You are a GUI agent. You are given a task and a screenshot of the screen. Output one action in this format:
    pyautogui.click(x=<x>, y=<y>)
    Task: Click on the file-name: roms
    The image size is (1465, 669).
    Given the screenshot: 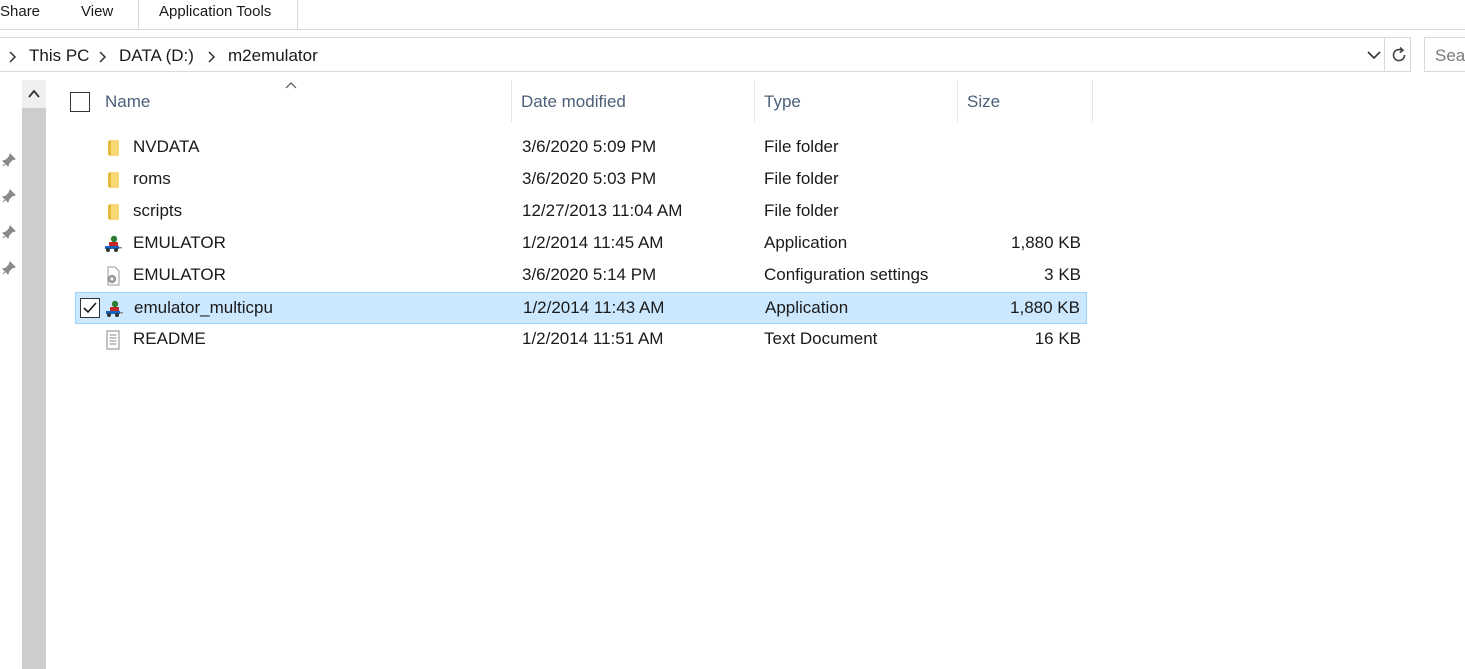 What is the action you would take?
    pyautogui.click(x=152, y=178)
    